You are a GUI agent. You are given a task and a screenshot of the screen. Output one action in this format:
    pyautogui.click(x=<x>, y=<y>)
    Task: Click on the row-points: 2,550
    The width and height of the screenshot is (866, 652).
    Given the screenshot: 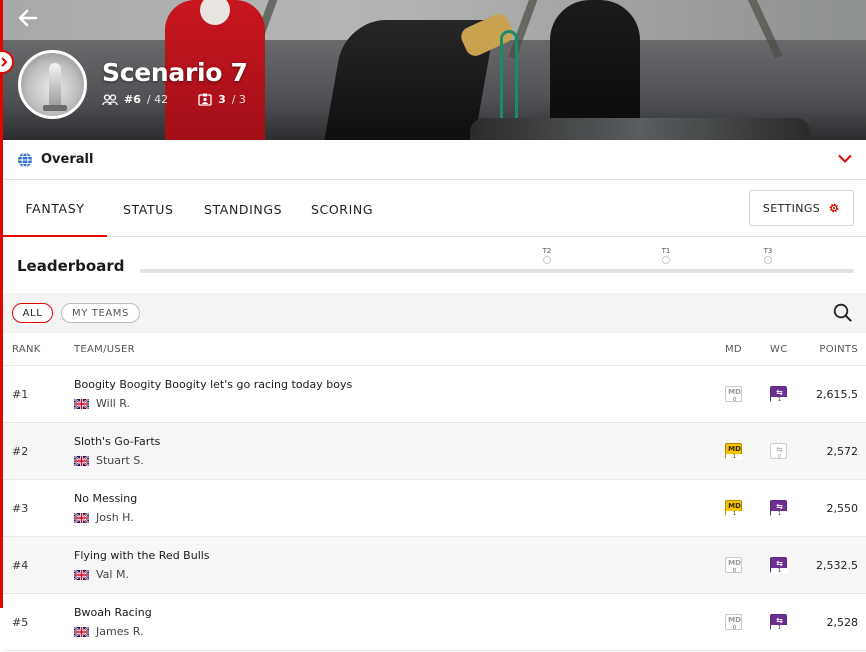 What is the action you would take?
    pyautogui.click(x=842, y=508)
    